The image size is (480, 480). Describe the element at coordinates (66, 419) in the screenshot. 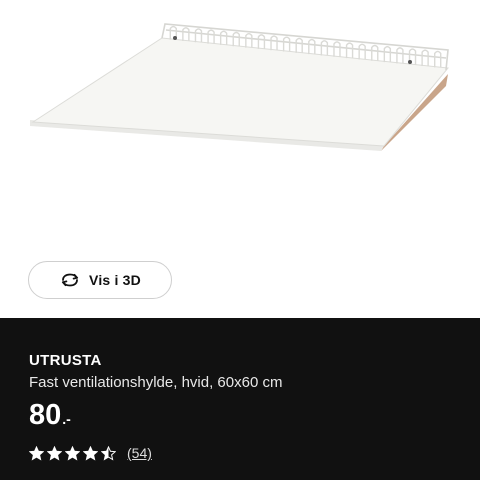

I see `price-decimal: .-` at that location.